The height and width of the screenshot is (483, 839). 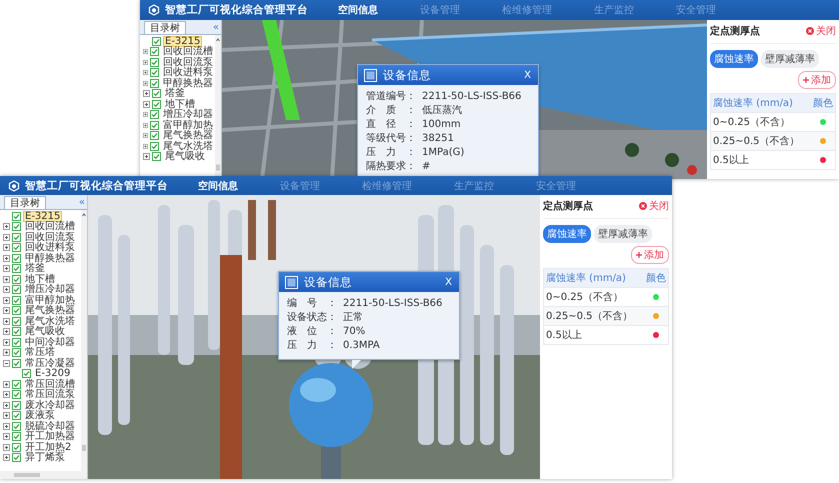 What do you see at coordinates (50, 405) in the screenshot?
I see `tree-item: 废水冷却器` at bounding box center [50, 405].